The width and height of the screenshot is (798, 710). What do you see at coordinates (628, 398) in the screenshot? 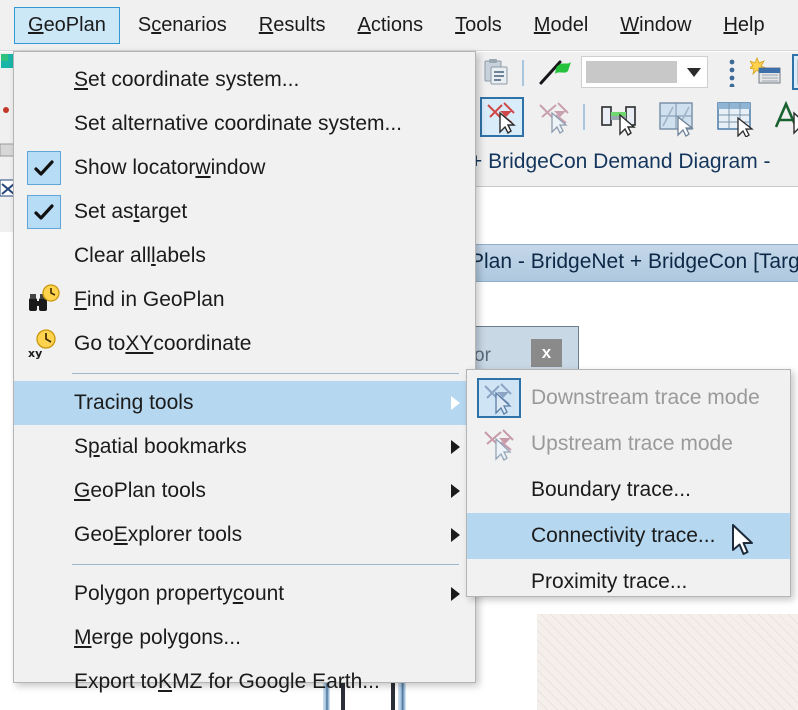
I see `submenu-item-downstream-trace-mode: Downstream trace mode` at bounding box center [628, 398].